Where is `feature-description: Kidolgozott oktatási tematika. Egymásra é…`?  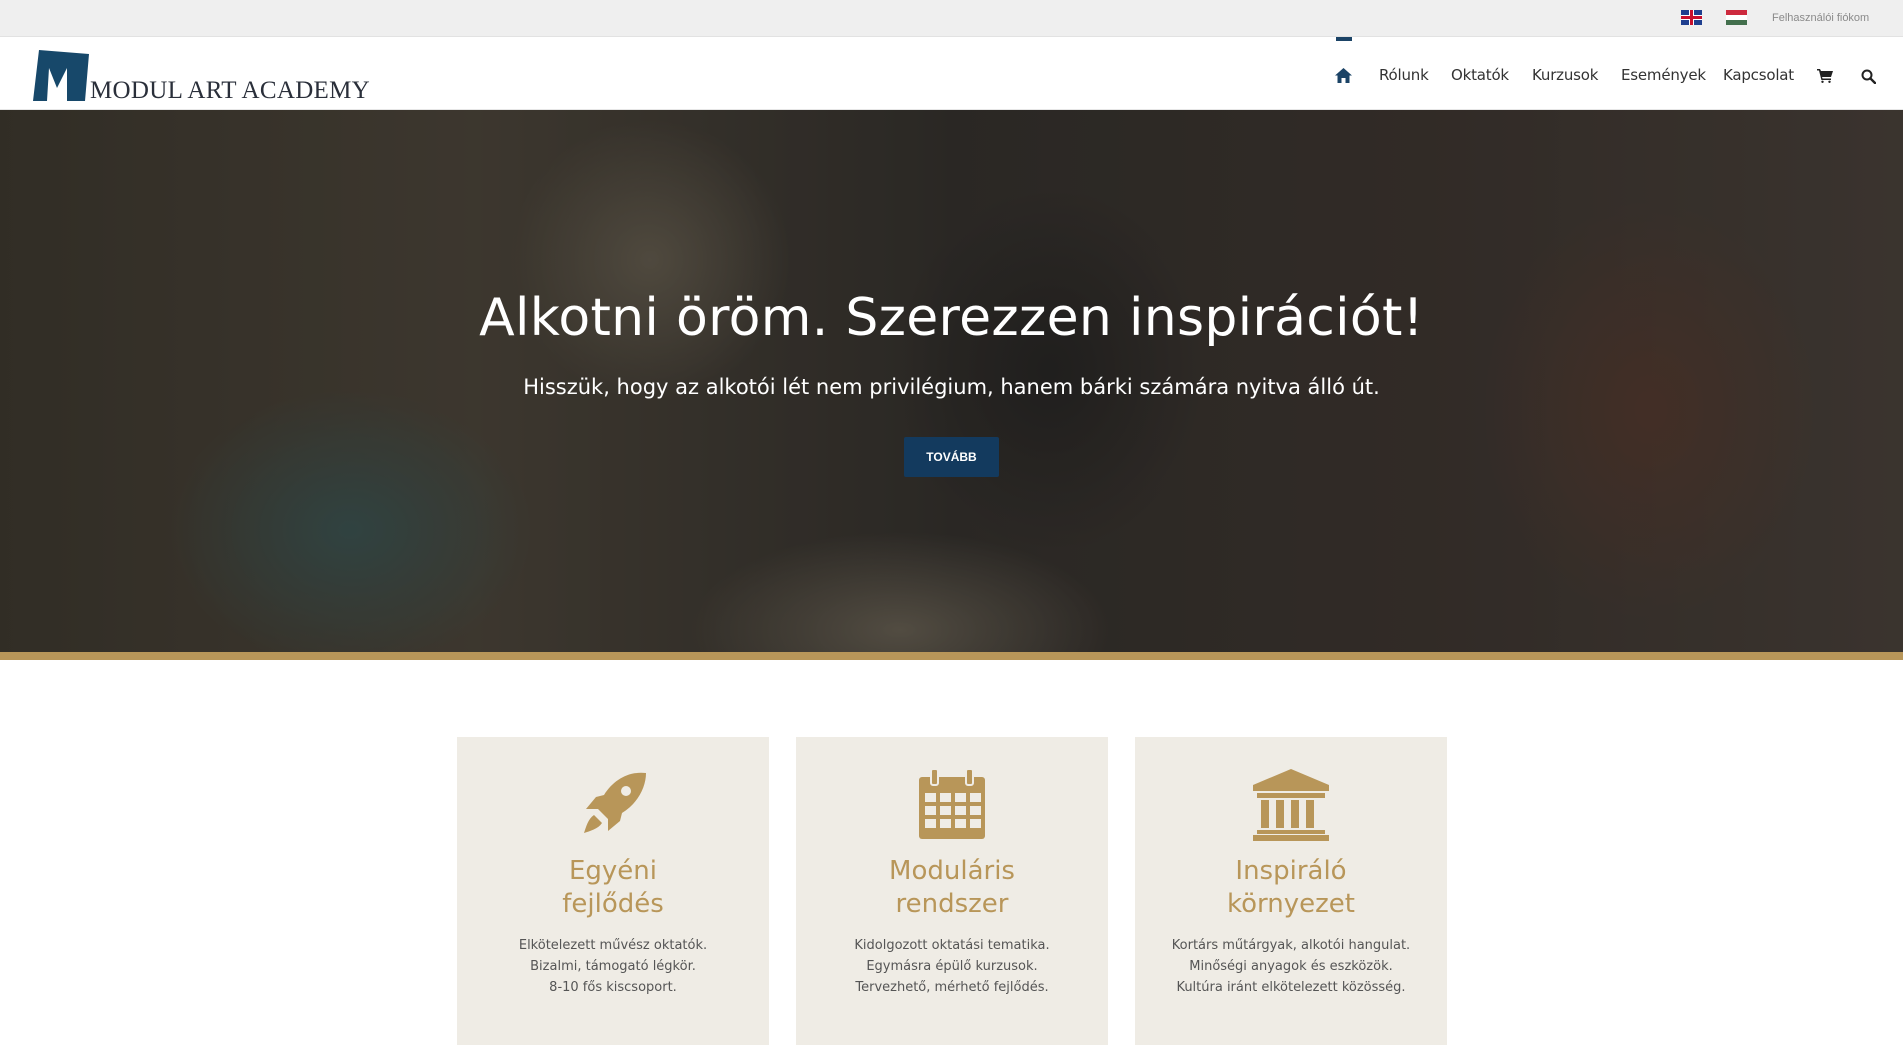
feature-description: Kidolgozott oktatási tematika. Egymásra é… is located at coordinates (952, 966).